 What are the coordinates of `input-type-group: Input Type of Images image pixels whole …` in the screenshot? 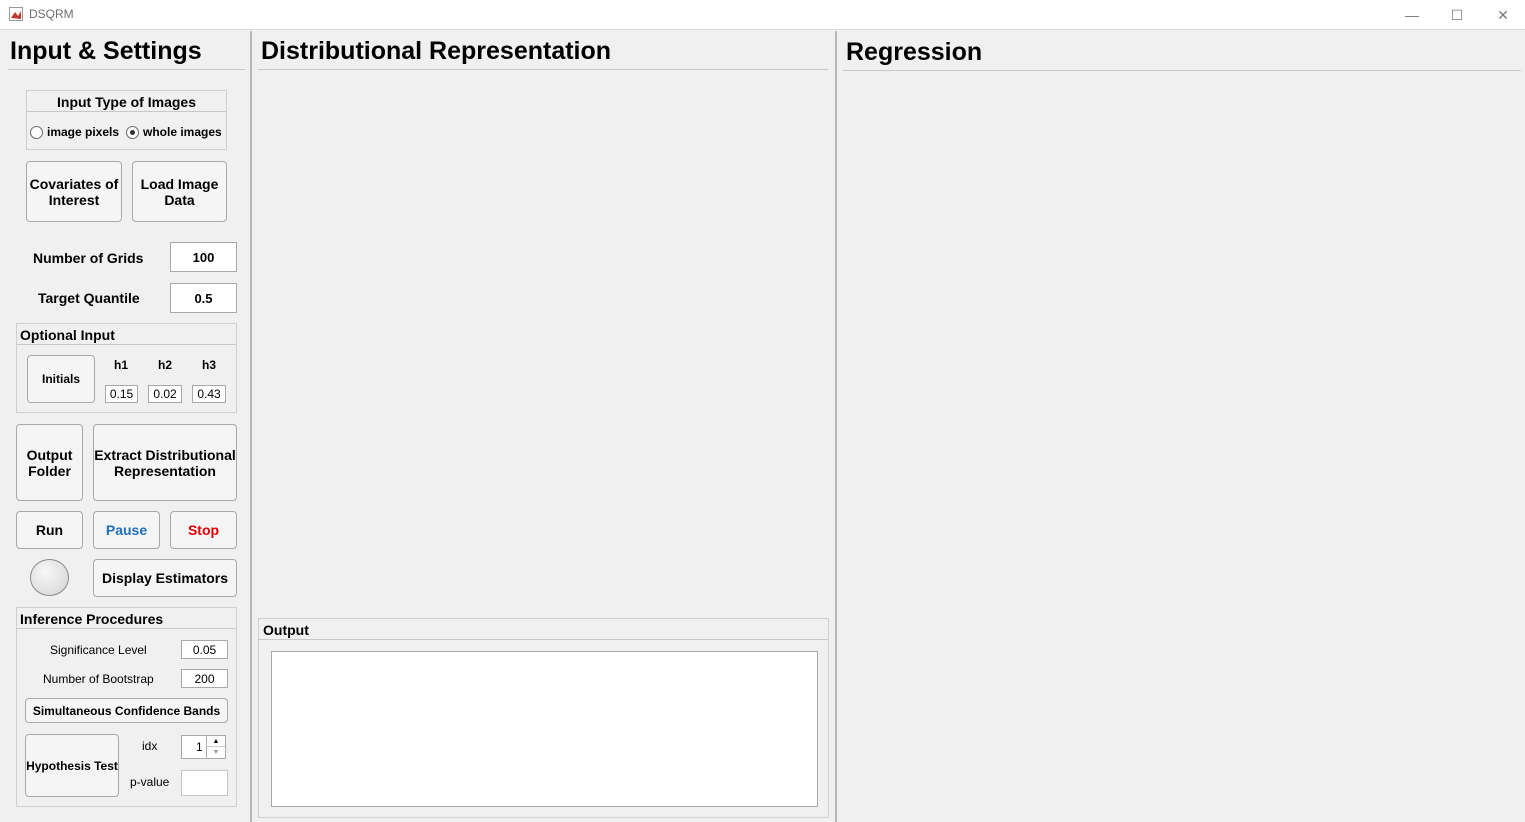 It's located at (126, 120).